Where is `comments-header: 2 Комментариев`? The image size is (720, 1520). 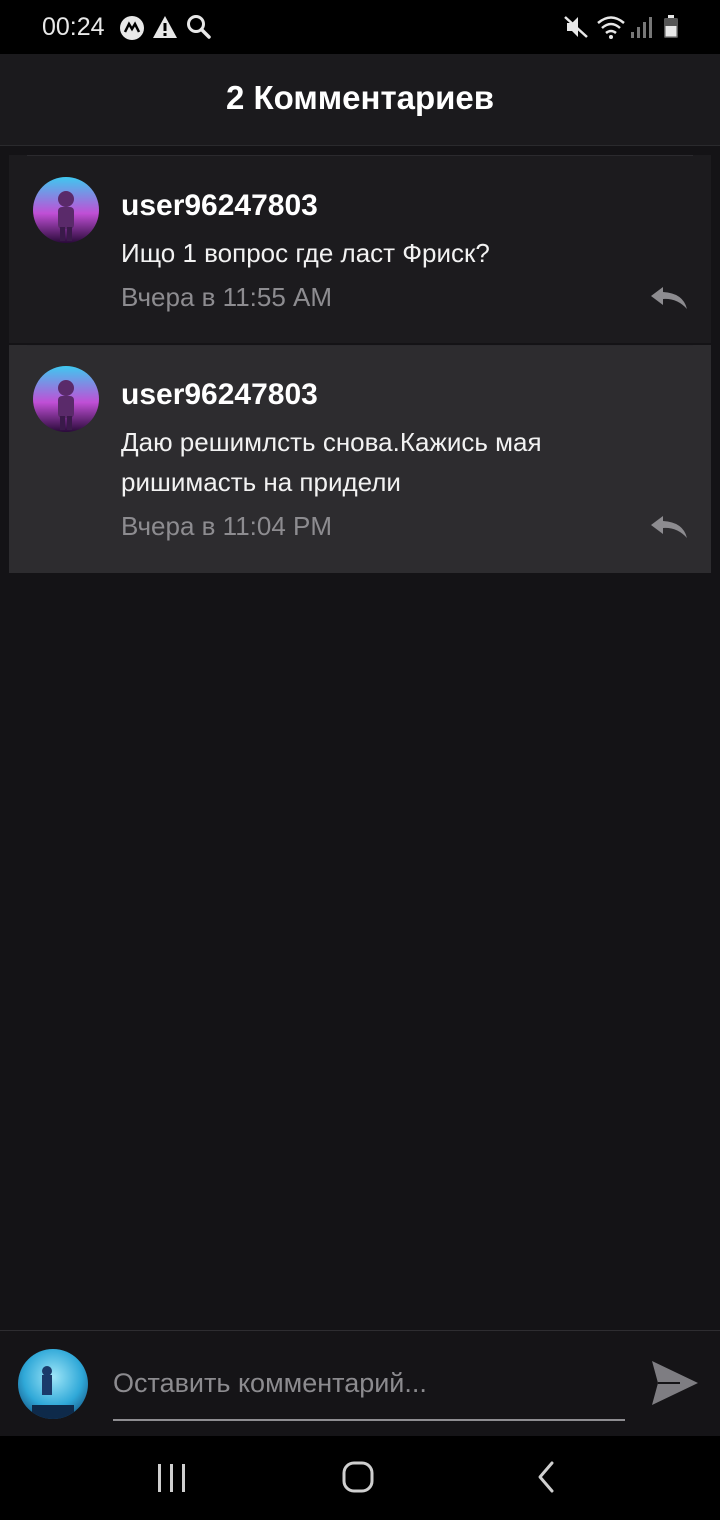 comments-header: 2 Комментариев is located at coordinates (360, 100).